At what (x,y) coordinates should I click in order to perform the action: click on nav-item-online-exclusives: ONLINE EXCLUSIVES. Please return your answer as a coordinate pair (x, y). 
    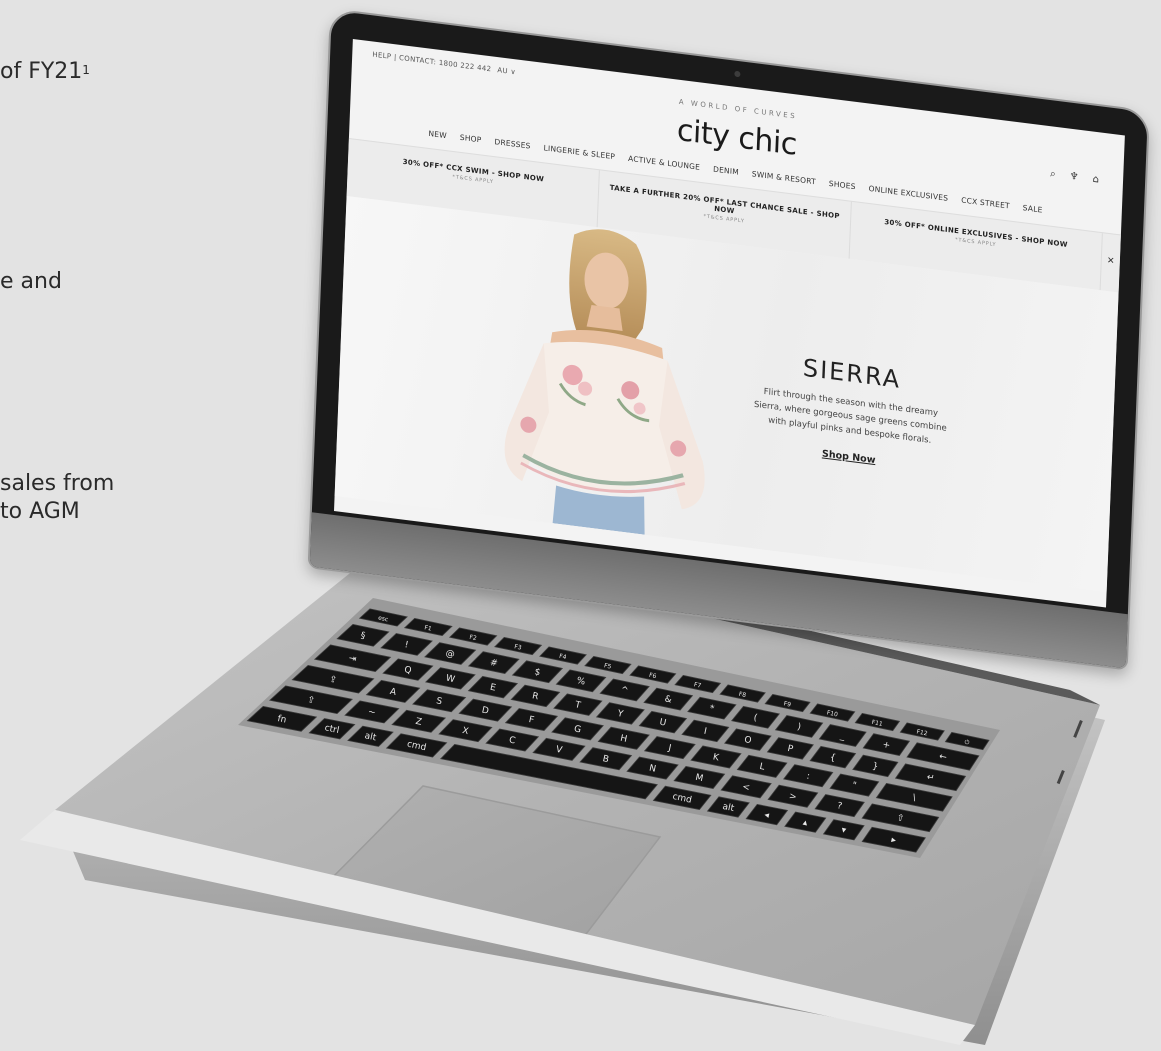
    Looking at the image, I should click on (908, 193).